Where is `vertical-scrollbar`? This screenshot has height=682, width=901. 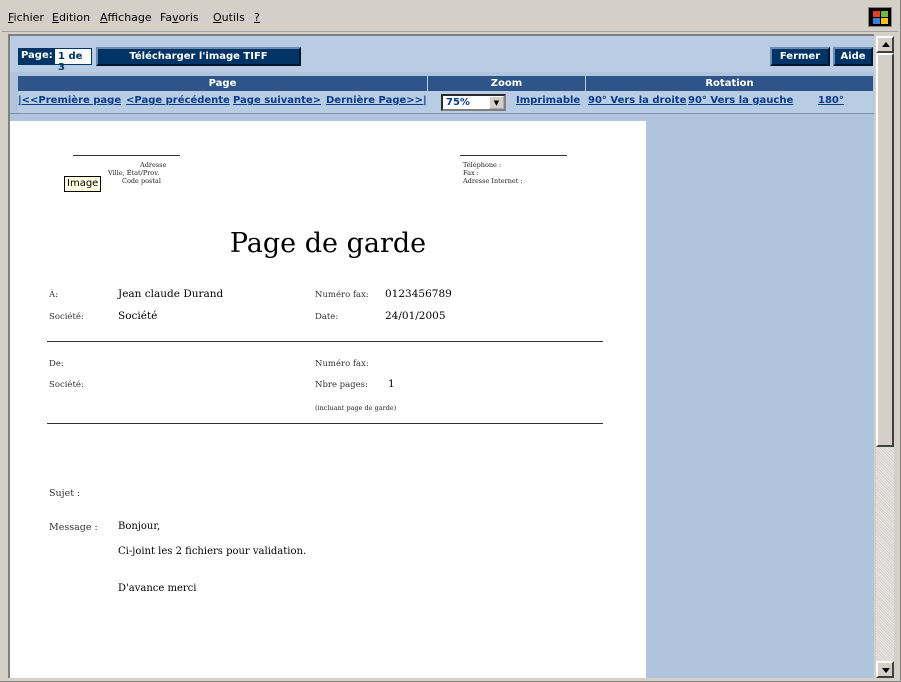
vertical-scrollbar is located at coordinates (885, 357).